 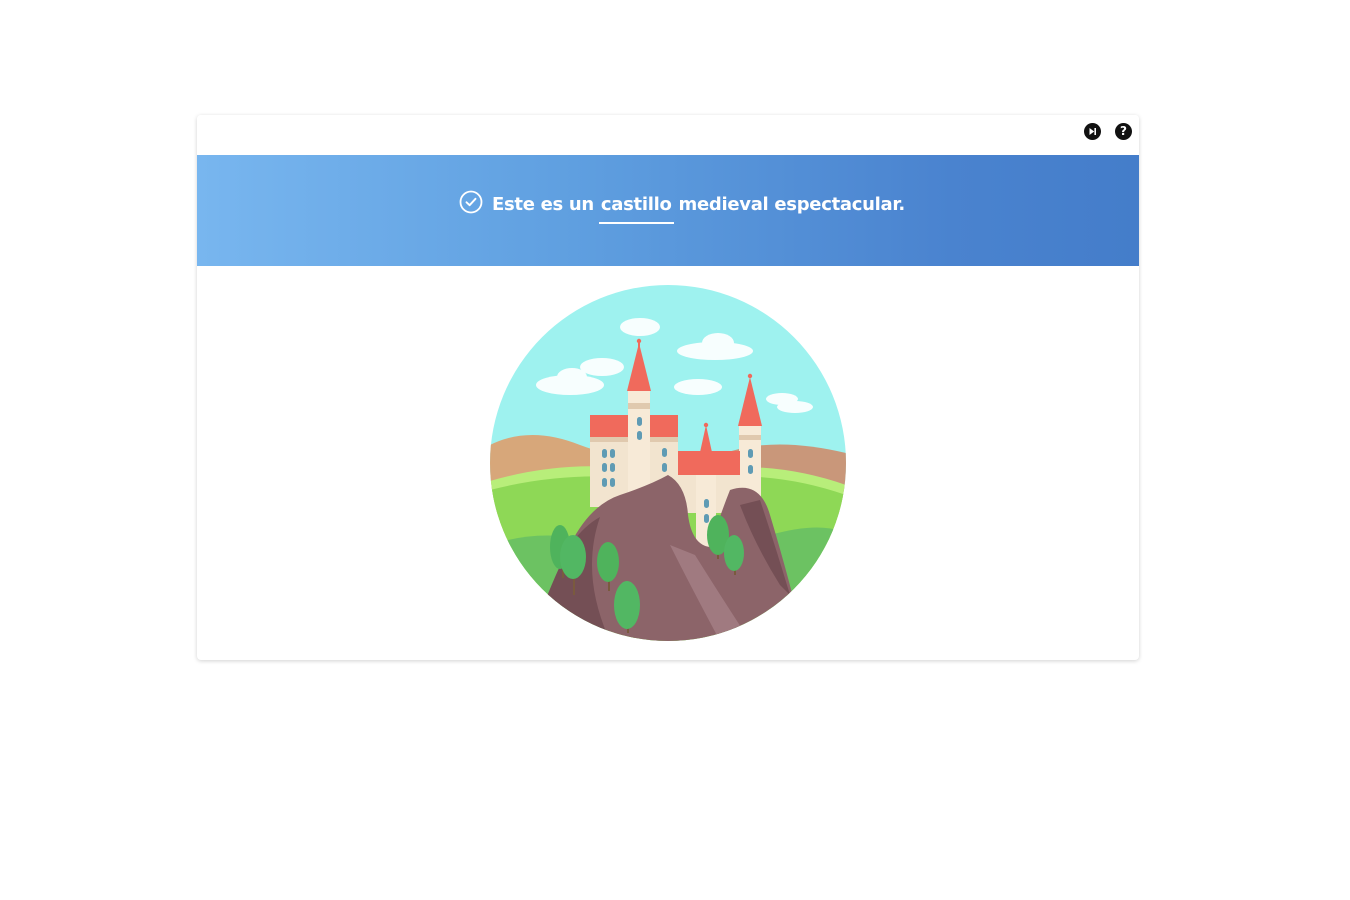 What do you see at coordinates (471, 202) in the screenshot?
I see `check-circle-icon` at bounding box center [471, 202].